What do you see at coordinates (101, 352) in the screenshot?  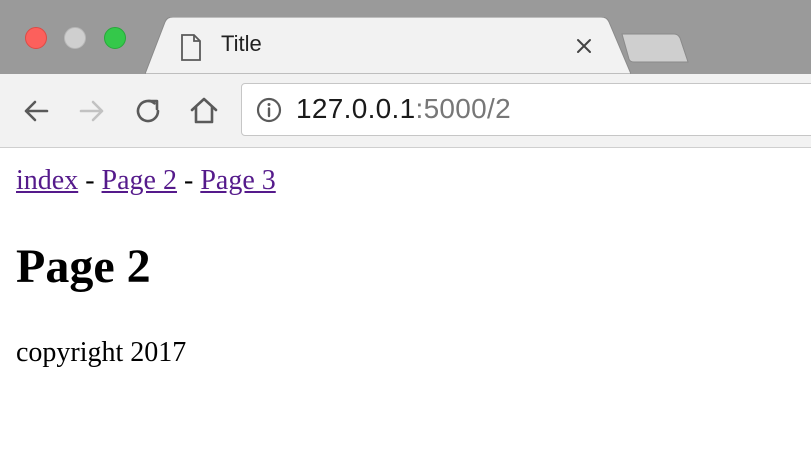 I see `copyright-text: copyright 2017` at bounding box center [101, 352].